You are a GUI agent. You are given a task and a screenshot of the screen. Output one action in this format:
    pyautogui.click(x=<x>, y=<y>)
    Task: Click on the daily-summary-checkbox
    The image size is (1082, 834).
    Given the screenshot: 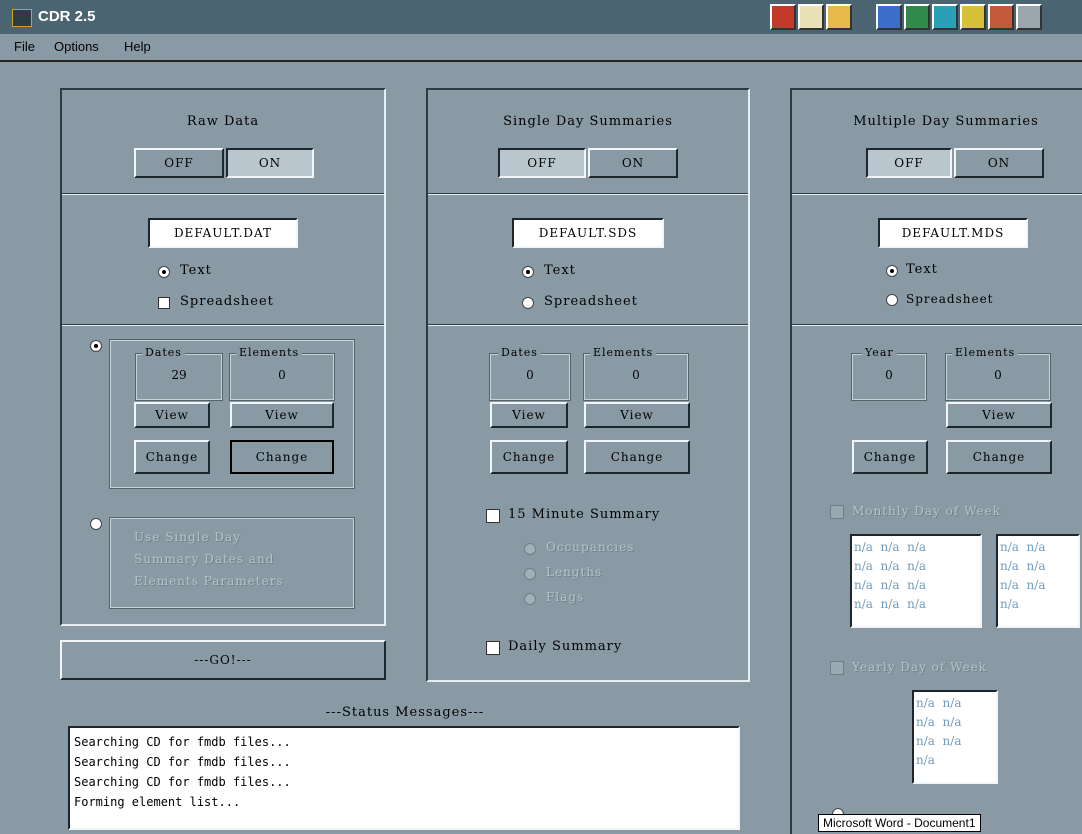 What is the action you would take?
    pyautogui.click(x=493, y=648)
    